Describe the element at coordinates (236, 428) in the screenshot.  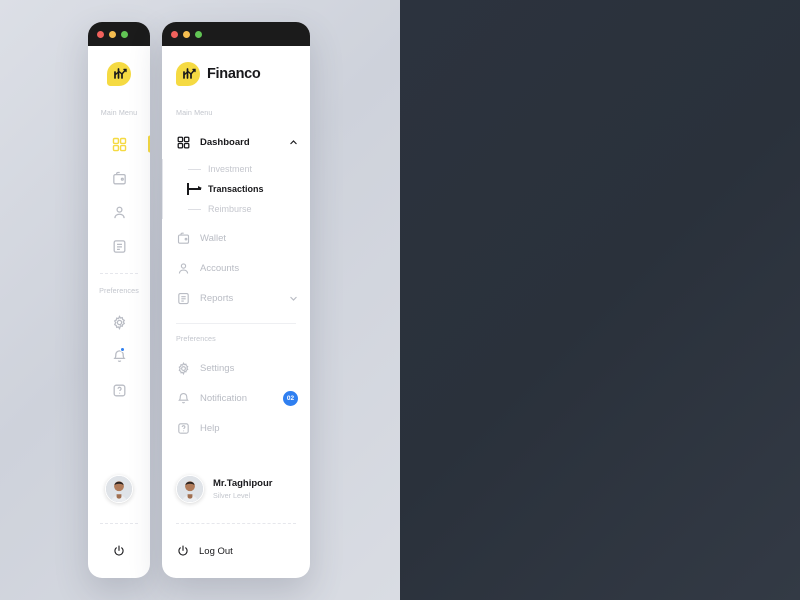
I see `menu-item-help: Help` at that location.